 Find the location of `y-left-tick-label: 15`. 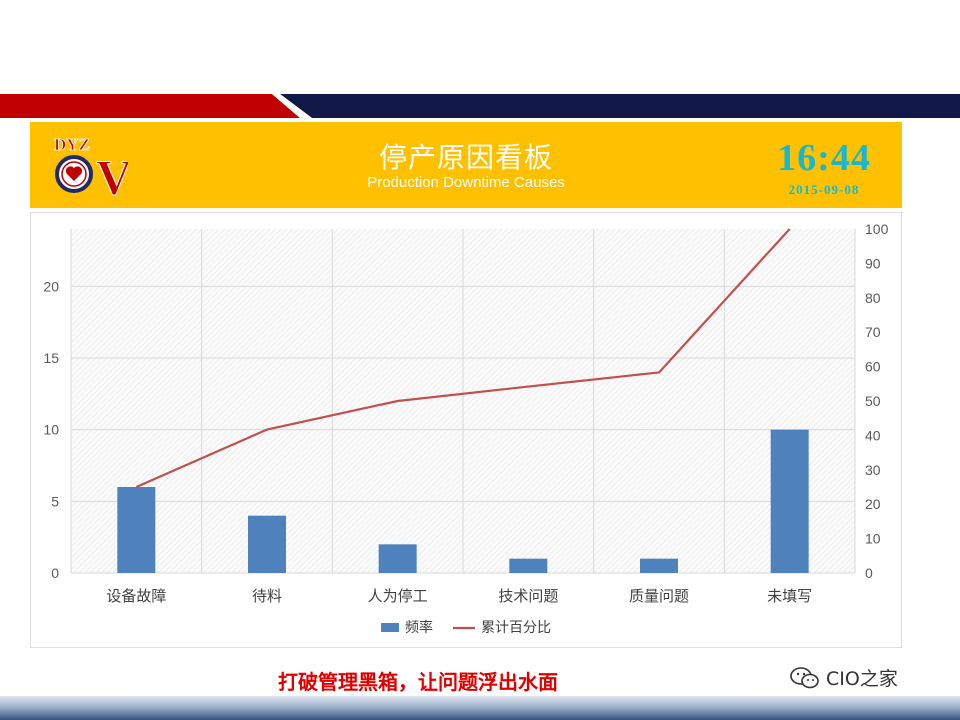

y-left-tick-label: 15 is located at coordinates (51, 358).